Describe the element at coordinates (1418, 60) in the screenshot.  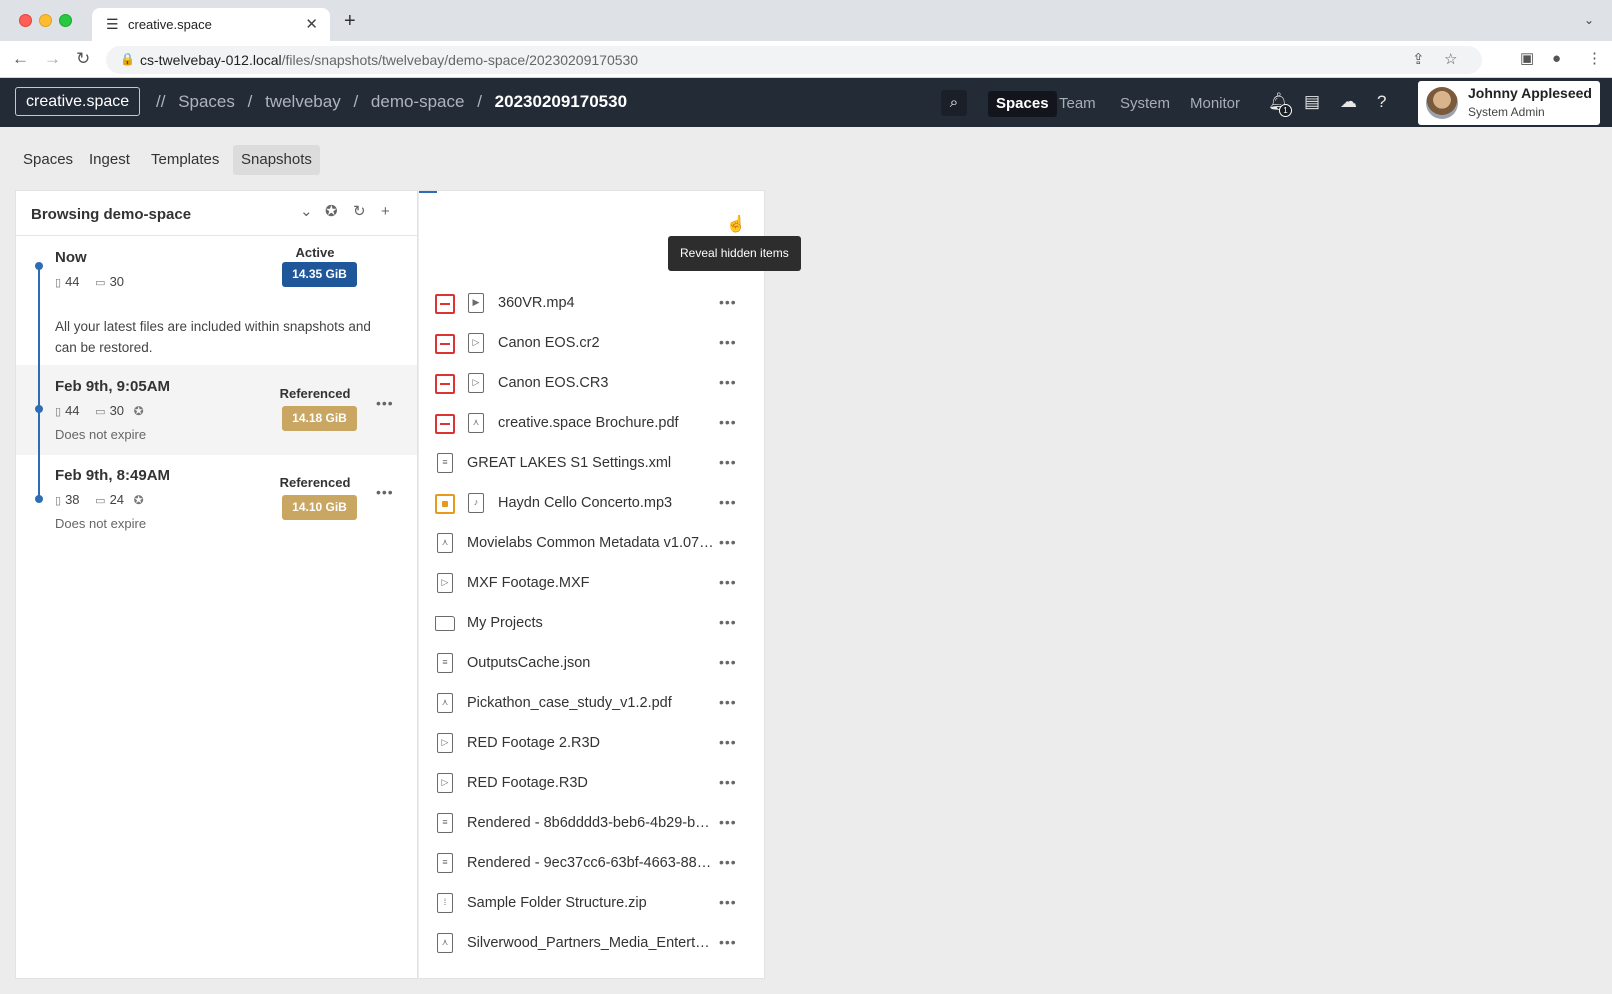
I see `share-icon: ⇪` at that location.